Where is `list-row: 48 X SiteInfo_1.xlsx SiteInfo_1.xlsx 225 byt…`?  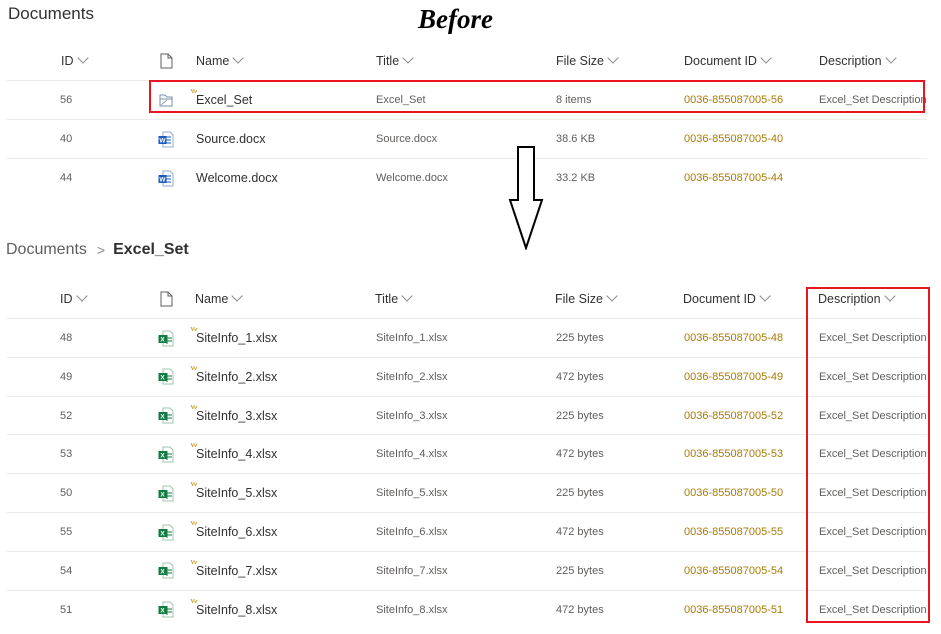
list-row: 48 X SiteInfo_1.xlsx SiteInfo_1.xlsx 225 byt… is located at coordinates (467, 337).